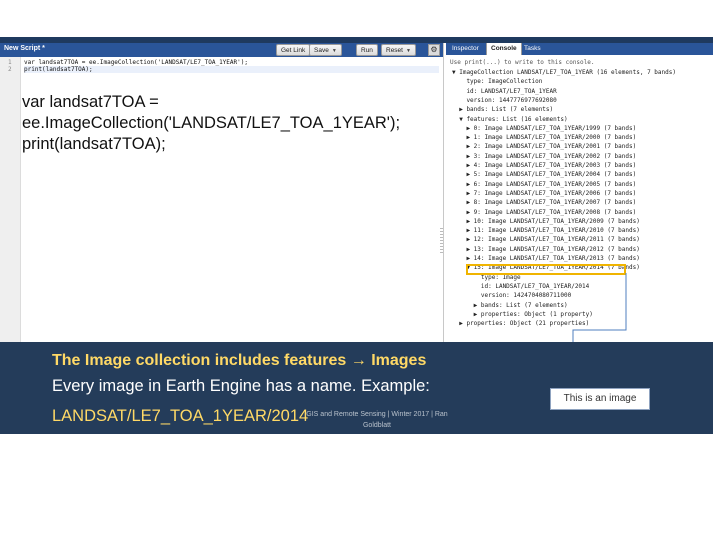 The width and height of the screenshot is (720, 540). I want to click on console-row: ▼ features: List (16 elements), so click(509, 119).